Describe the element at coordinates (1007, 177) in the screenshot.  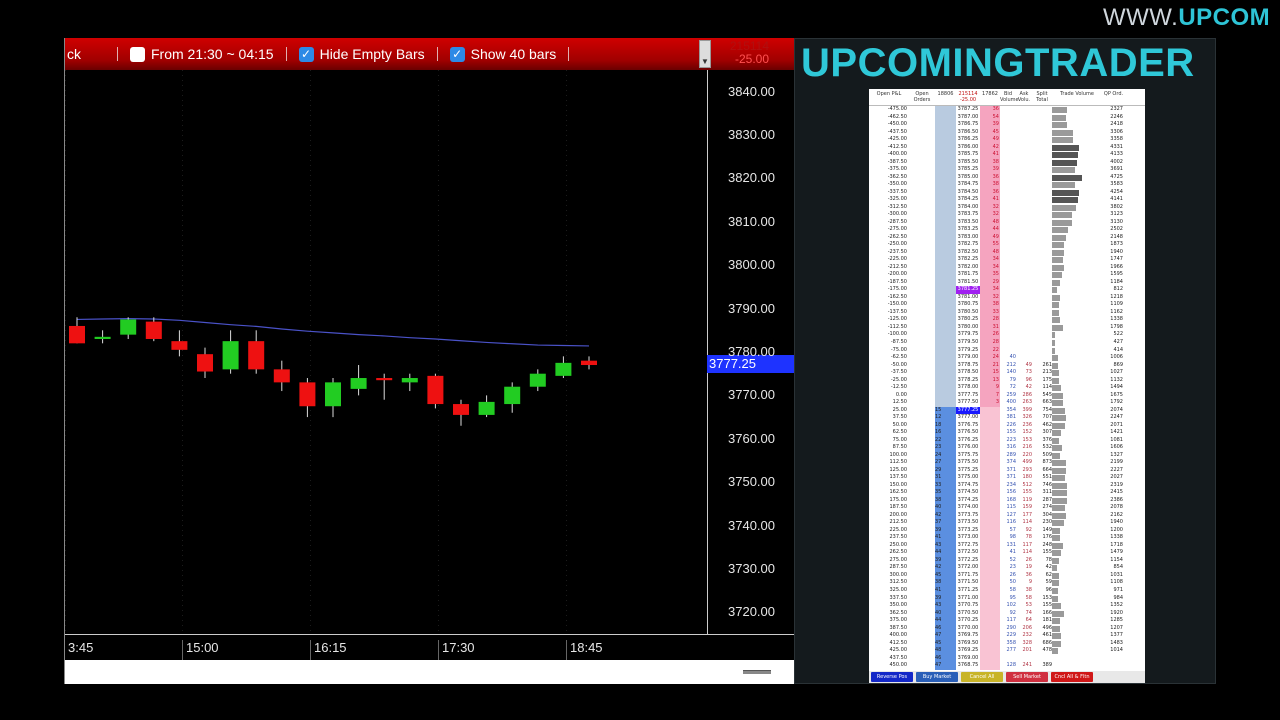
I see `dom-row: -362.50 3785.00 36 4725` at that location.